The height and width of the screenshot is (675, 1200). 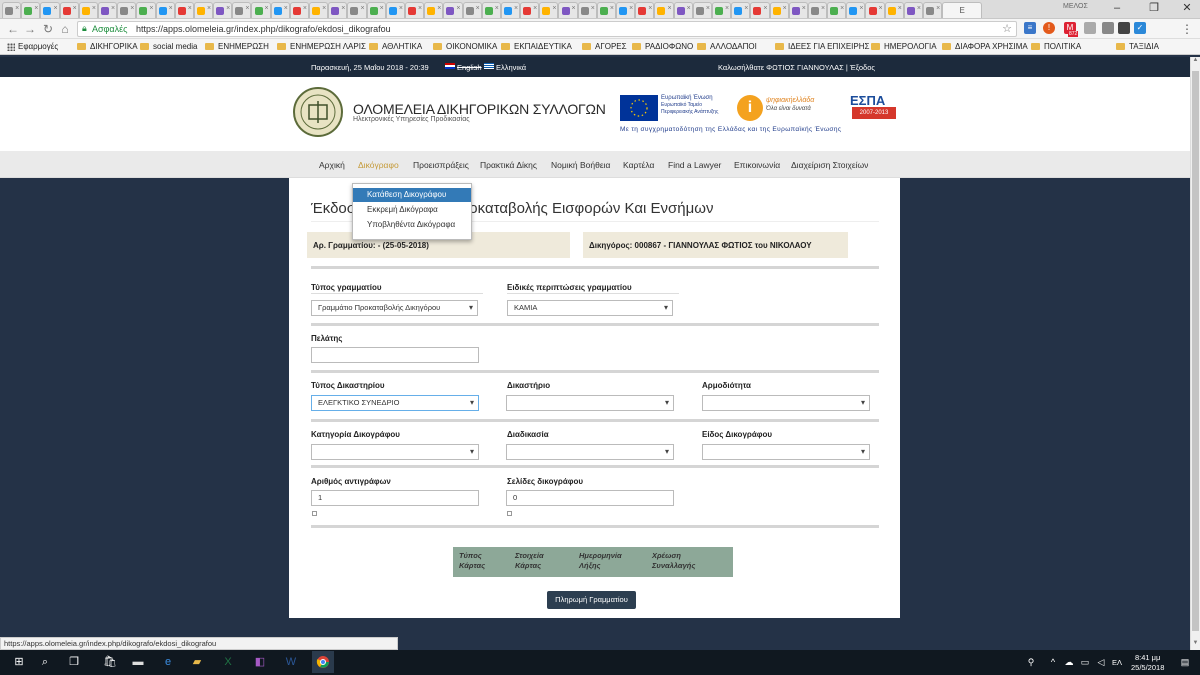 I want to click on nav-kartela: Καρτέλα, so click(x=638, y=165).